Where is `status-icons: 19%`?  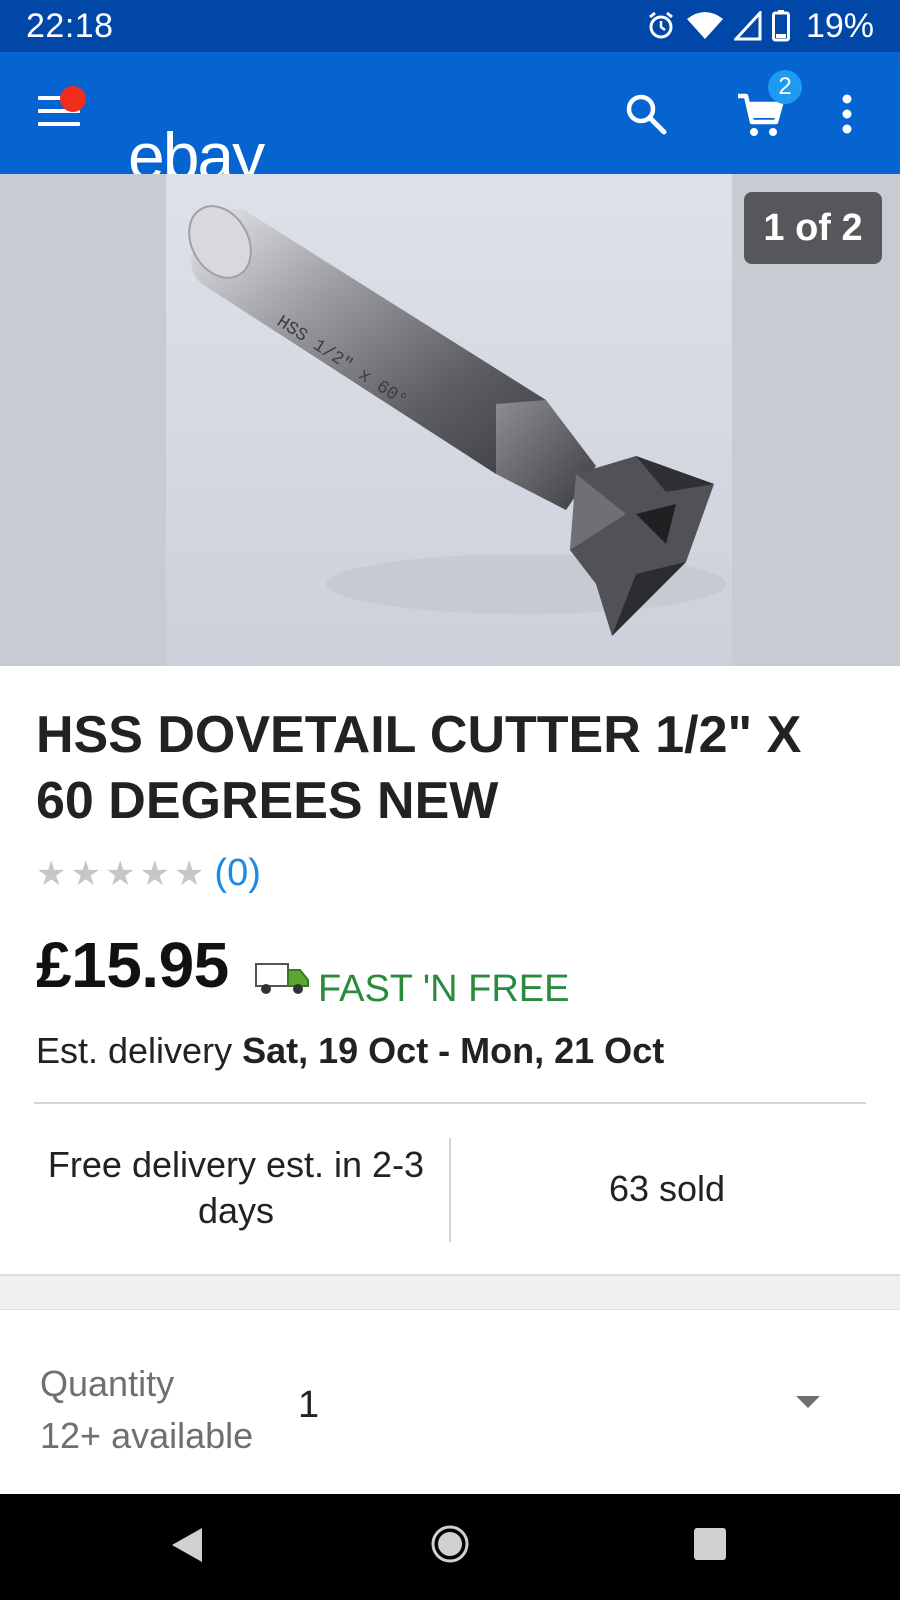 status-icons: 19% is located at coordinates (760, 26).